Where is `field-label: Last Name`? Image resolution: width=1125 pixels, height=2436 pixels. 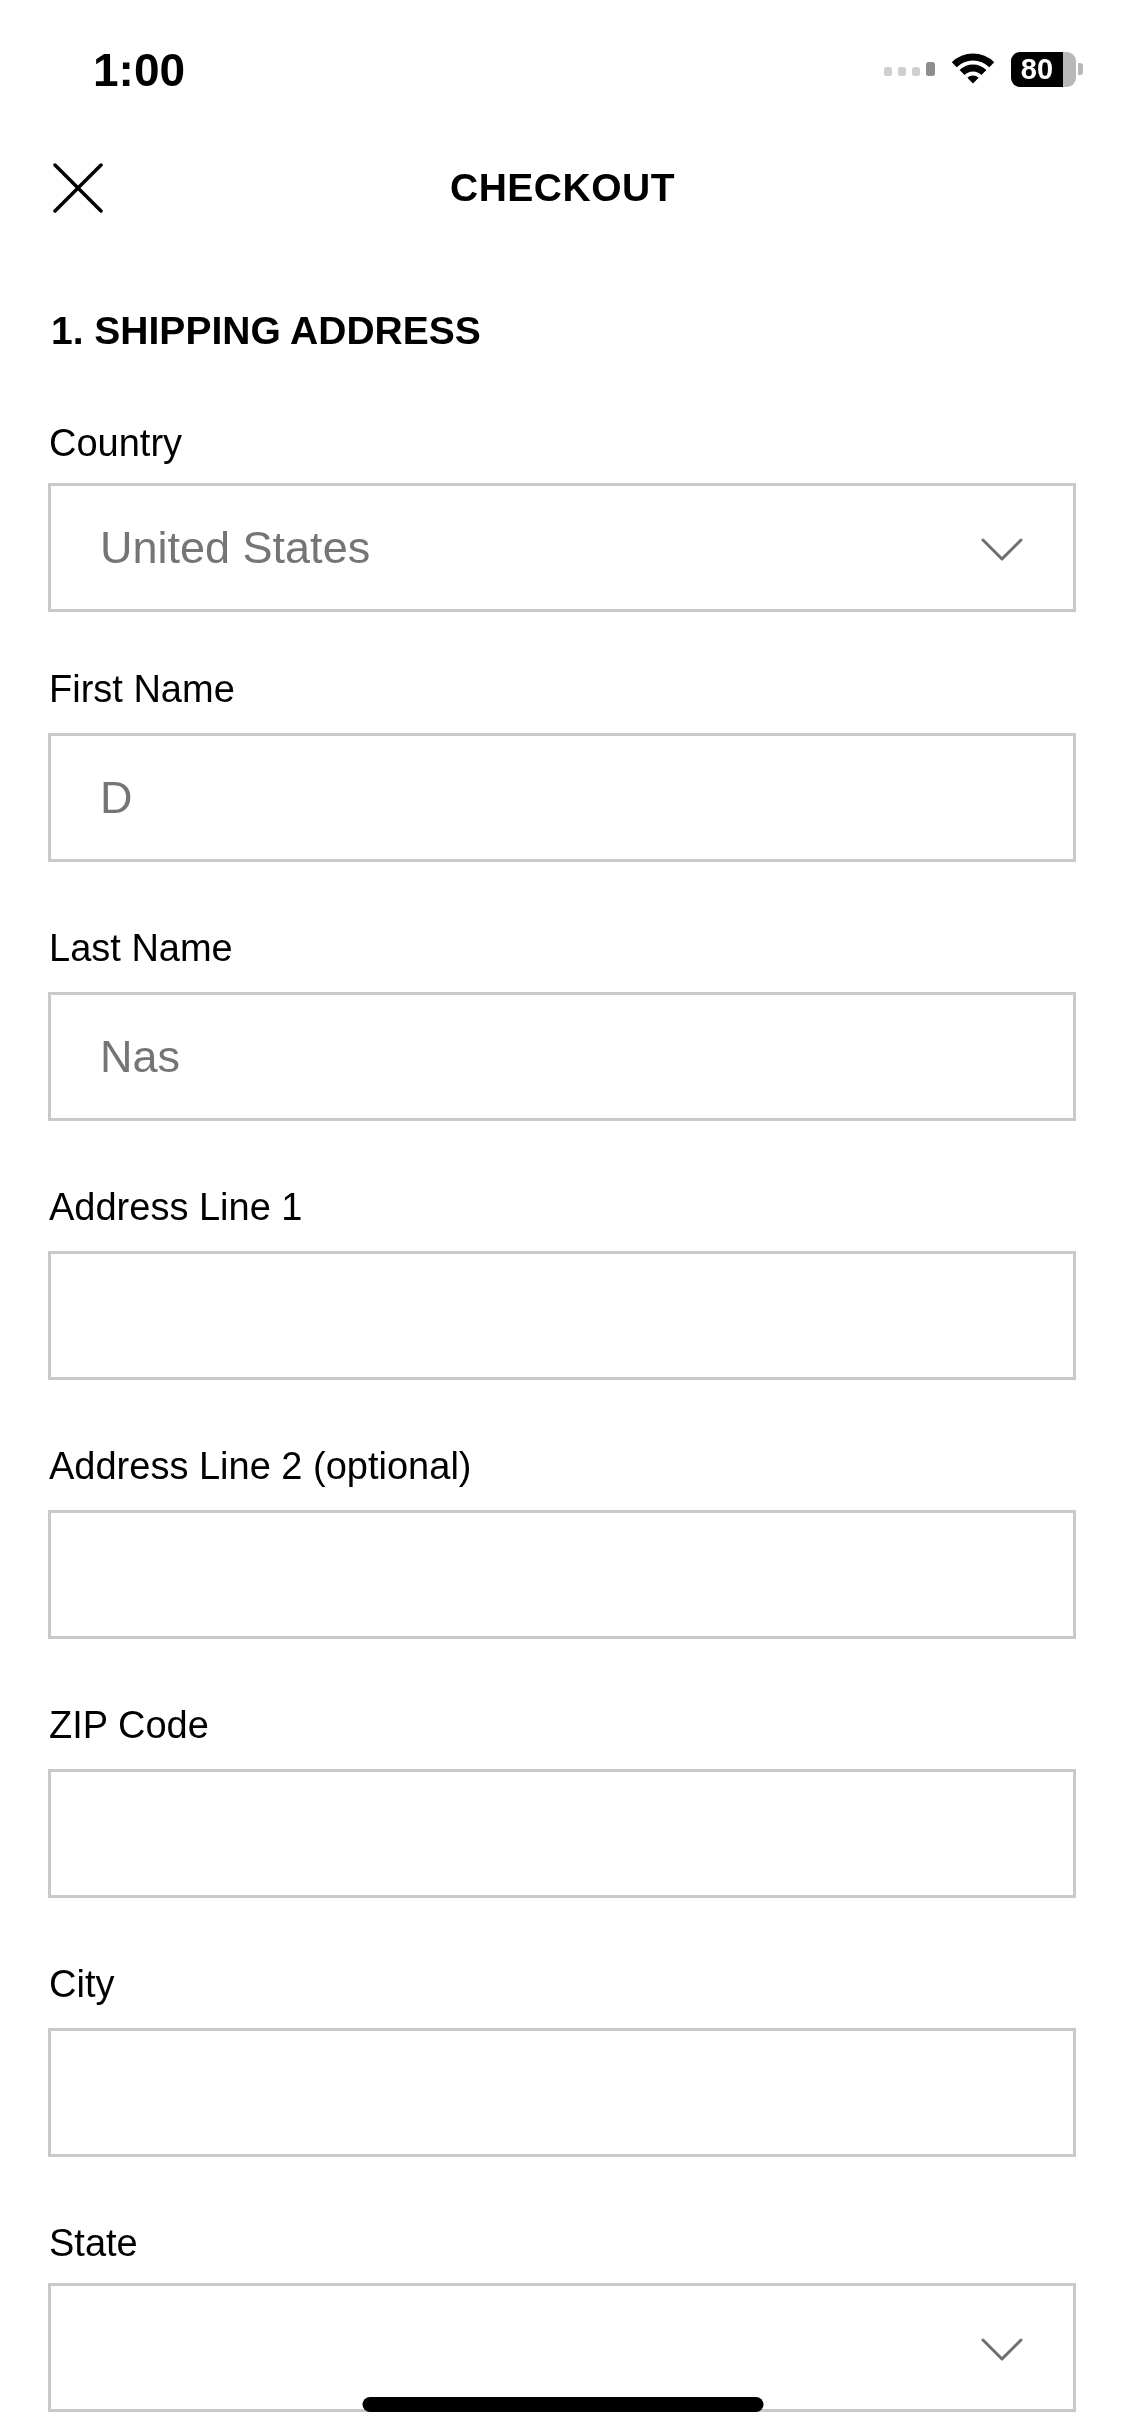 field-label: Last Name is located at coordinates (141, 948).